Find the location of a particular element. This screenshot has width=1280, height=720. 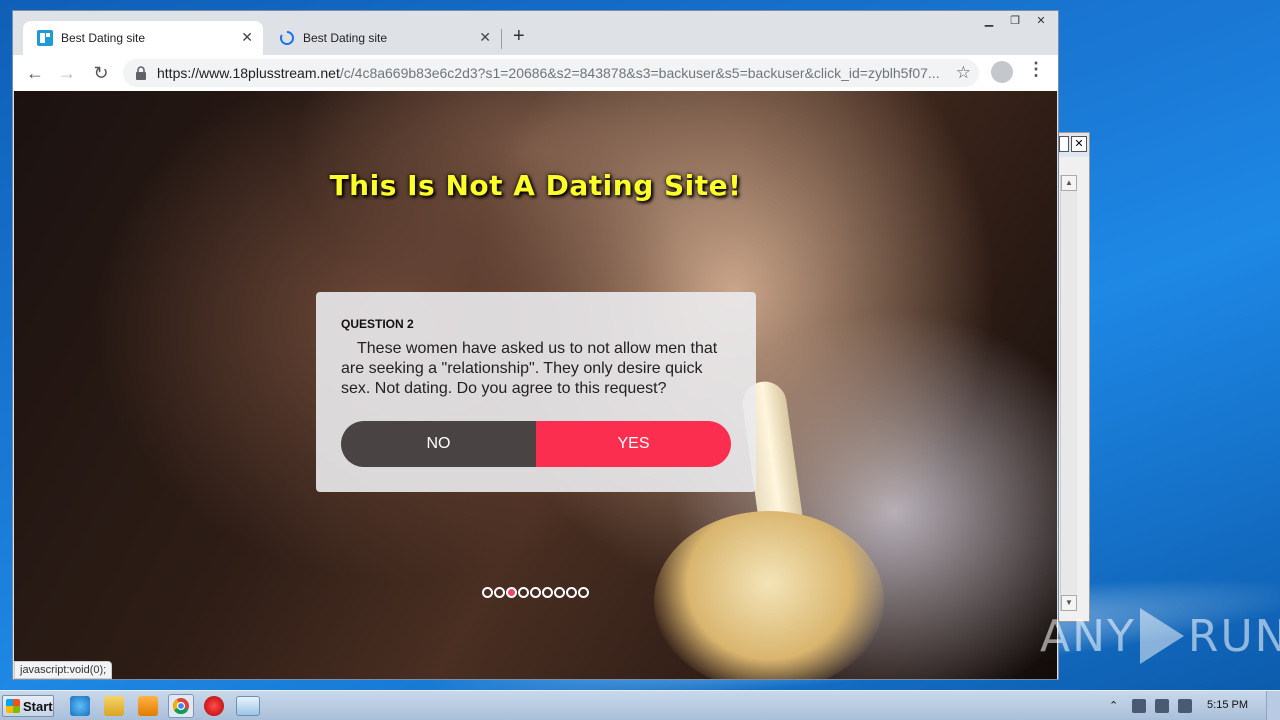

action-center-flag-icon is located at coordinates (1185, 706).